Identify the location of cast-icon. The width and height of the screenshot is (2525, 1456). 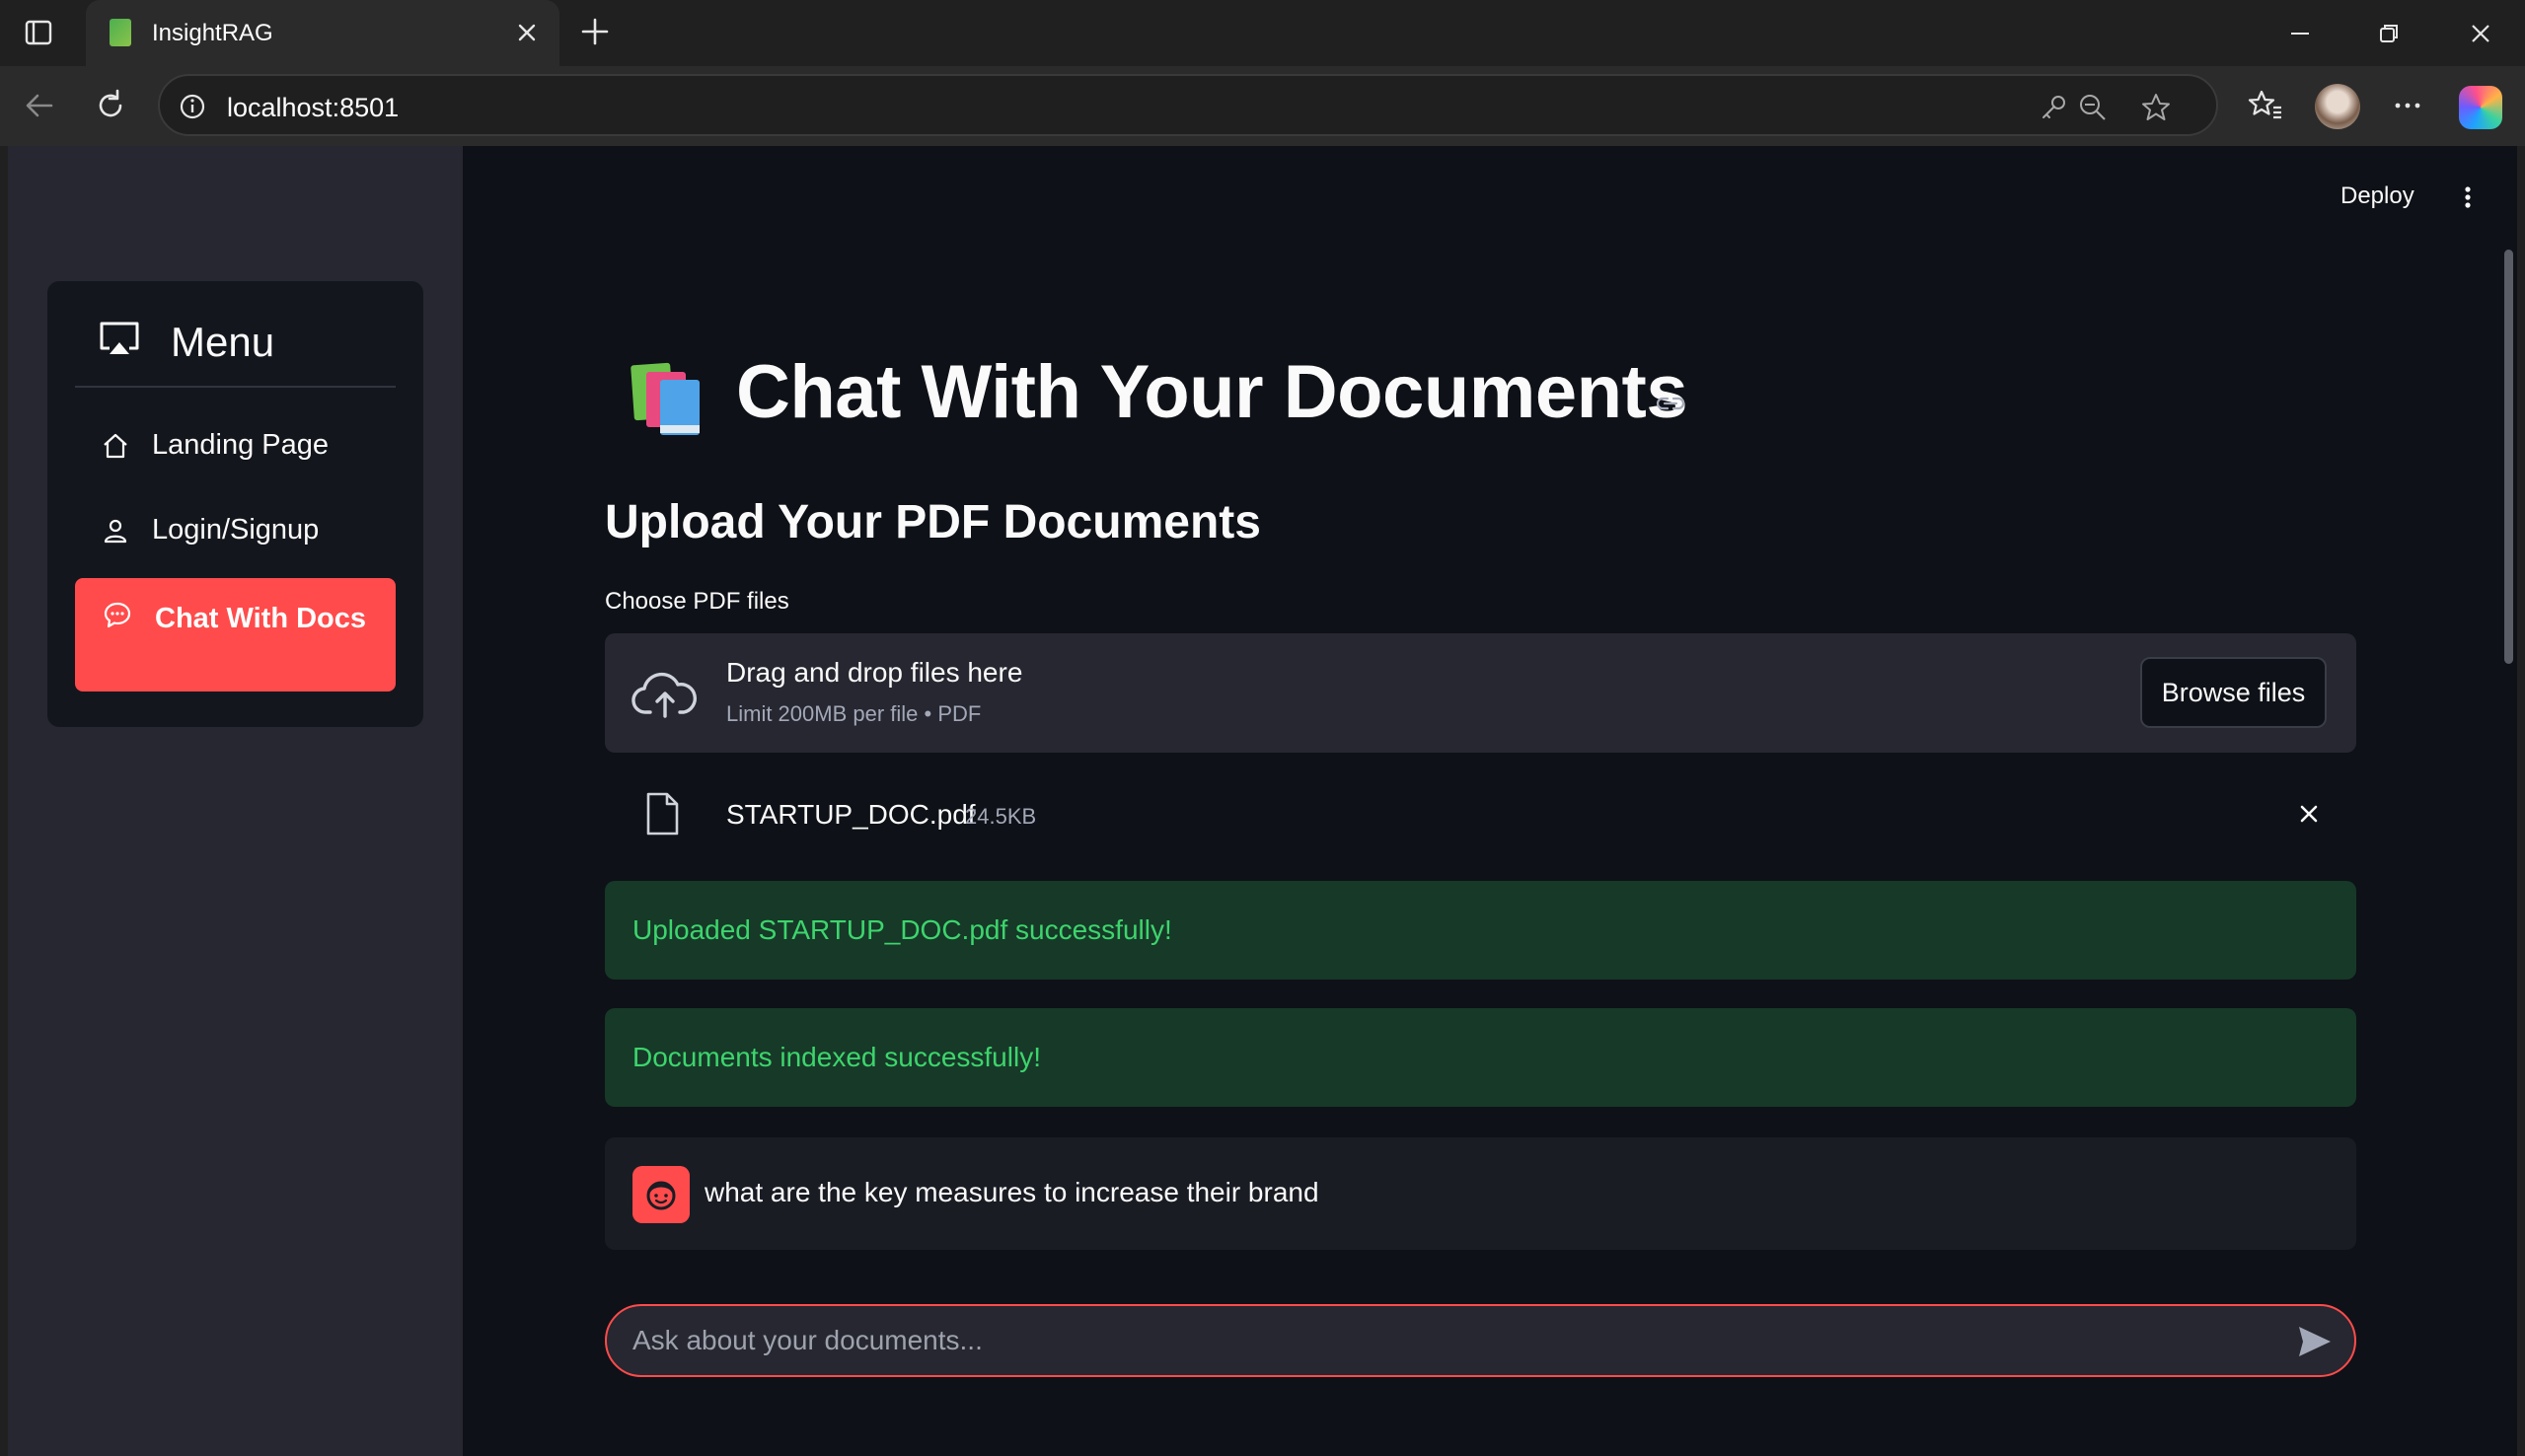
(120, 338).